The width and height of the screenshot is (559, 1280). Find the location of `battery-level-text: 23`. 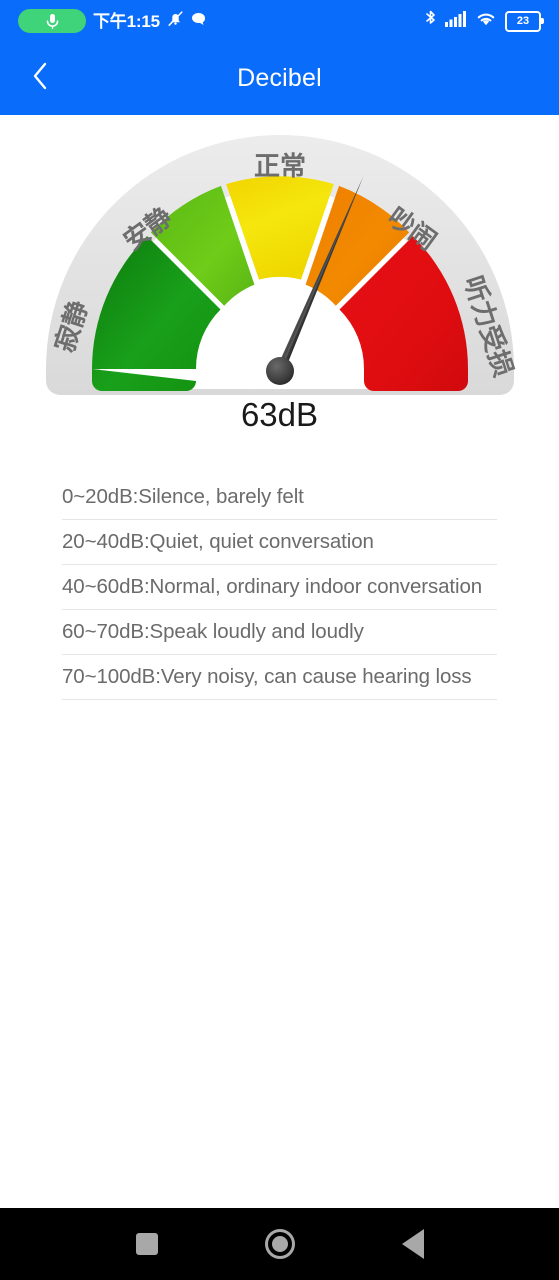

battery-level-text: 23 is located at coordinates (523, 20).